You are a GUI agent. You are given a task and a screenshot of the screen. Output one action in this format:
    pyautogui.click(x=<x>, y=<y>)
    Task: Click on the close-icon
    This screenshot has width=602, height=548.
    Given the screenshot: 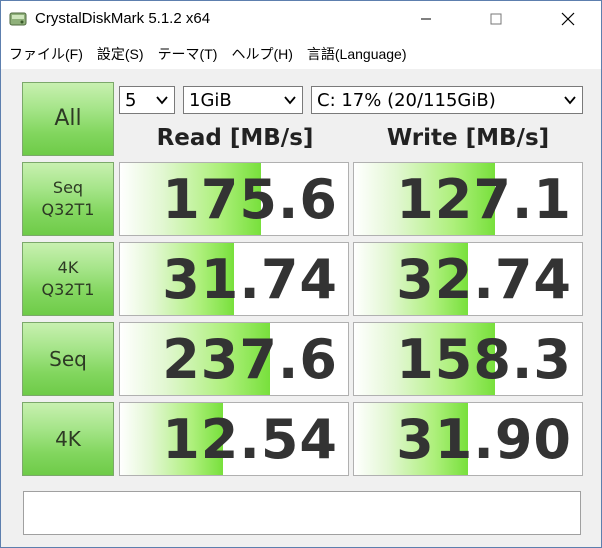 What is the action you would take?
    pyautogui.click(x=568, y=19)
    